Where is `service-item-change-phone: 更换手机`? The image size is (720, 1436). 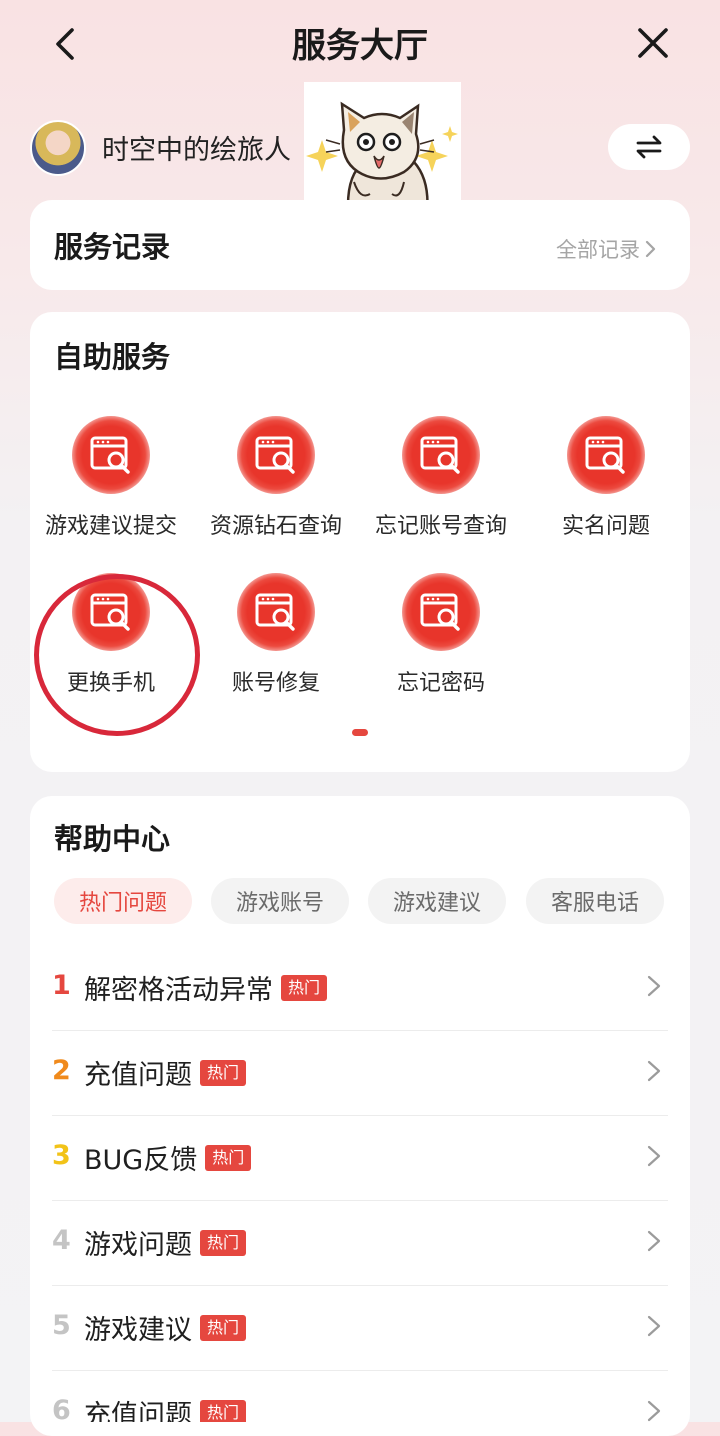
service-item-change-phone: 更换手机 is located at coordinates (111, 635).